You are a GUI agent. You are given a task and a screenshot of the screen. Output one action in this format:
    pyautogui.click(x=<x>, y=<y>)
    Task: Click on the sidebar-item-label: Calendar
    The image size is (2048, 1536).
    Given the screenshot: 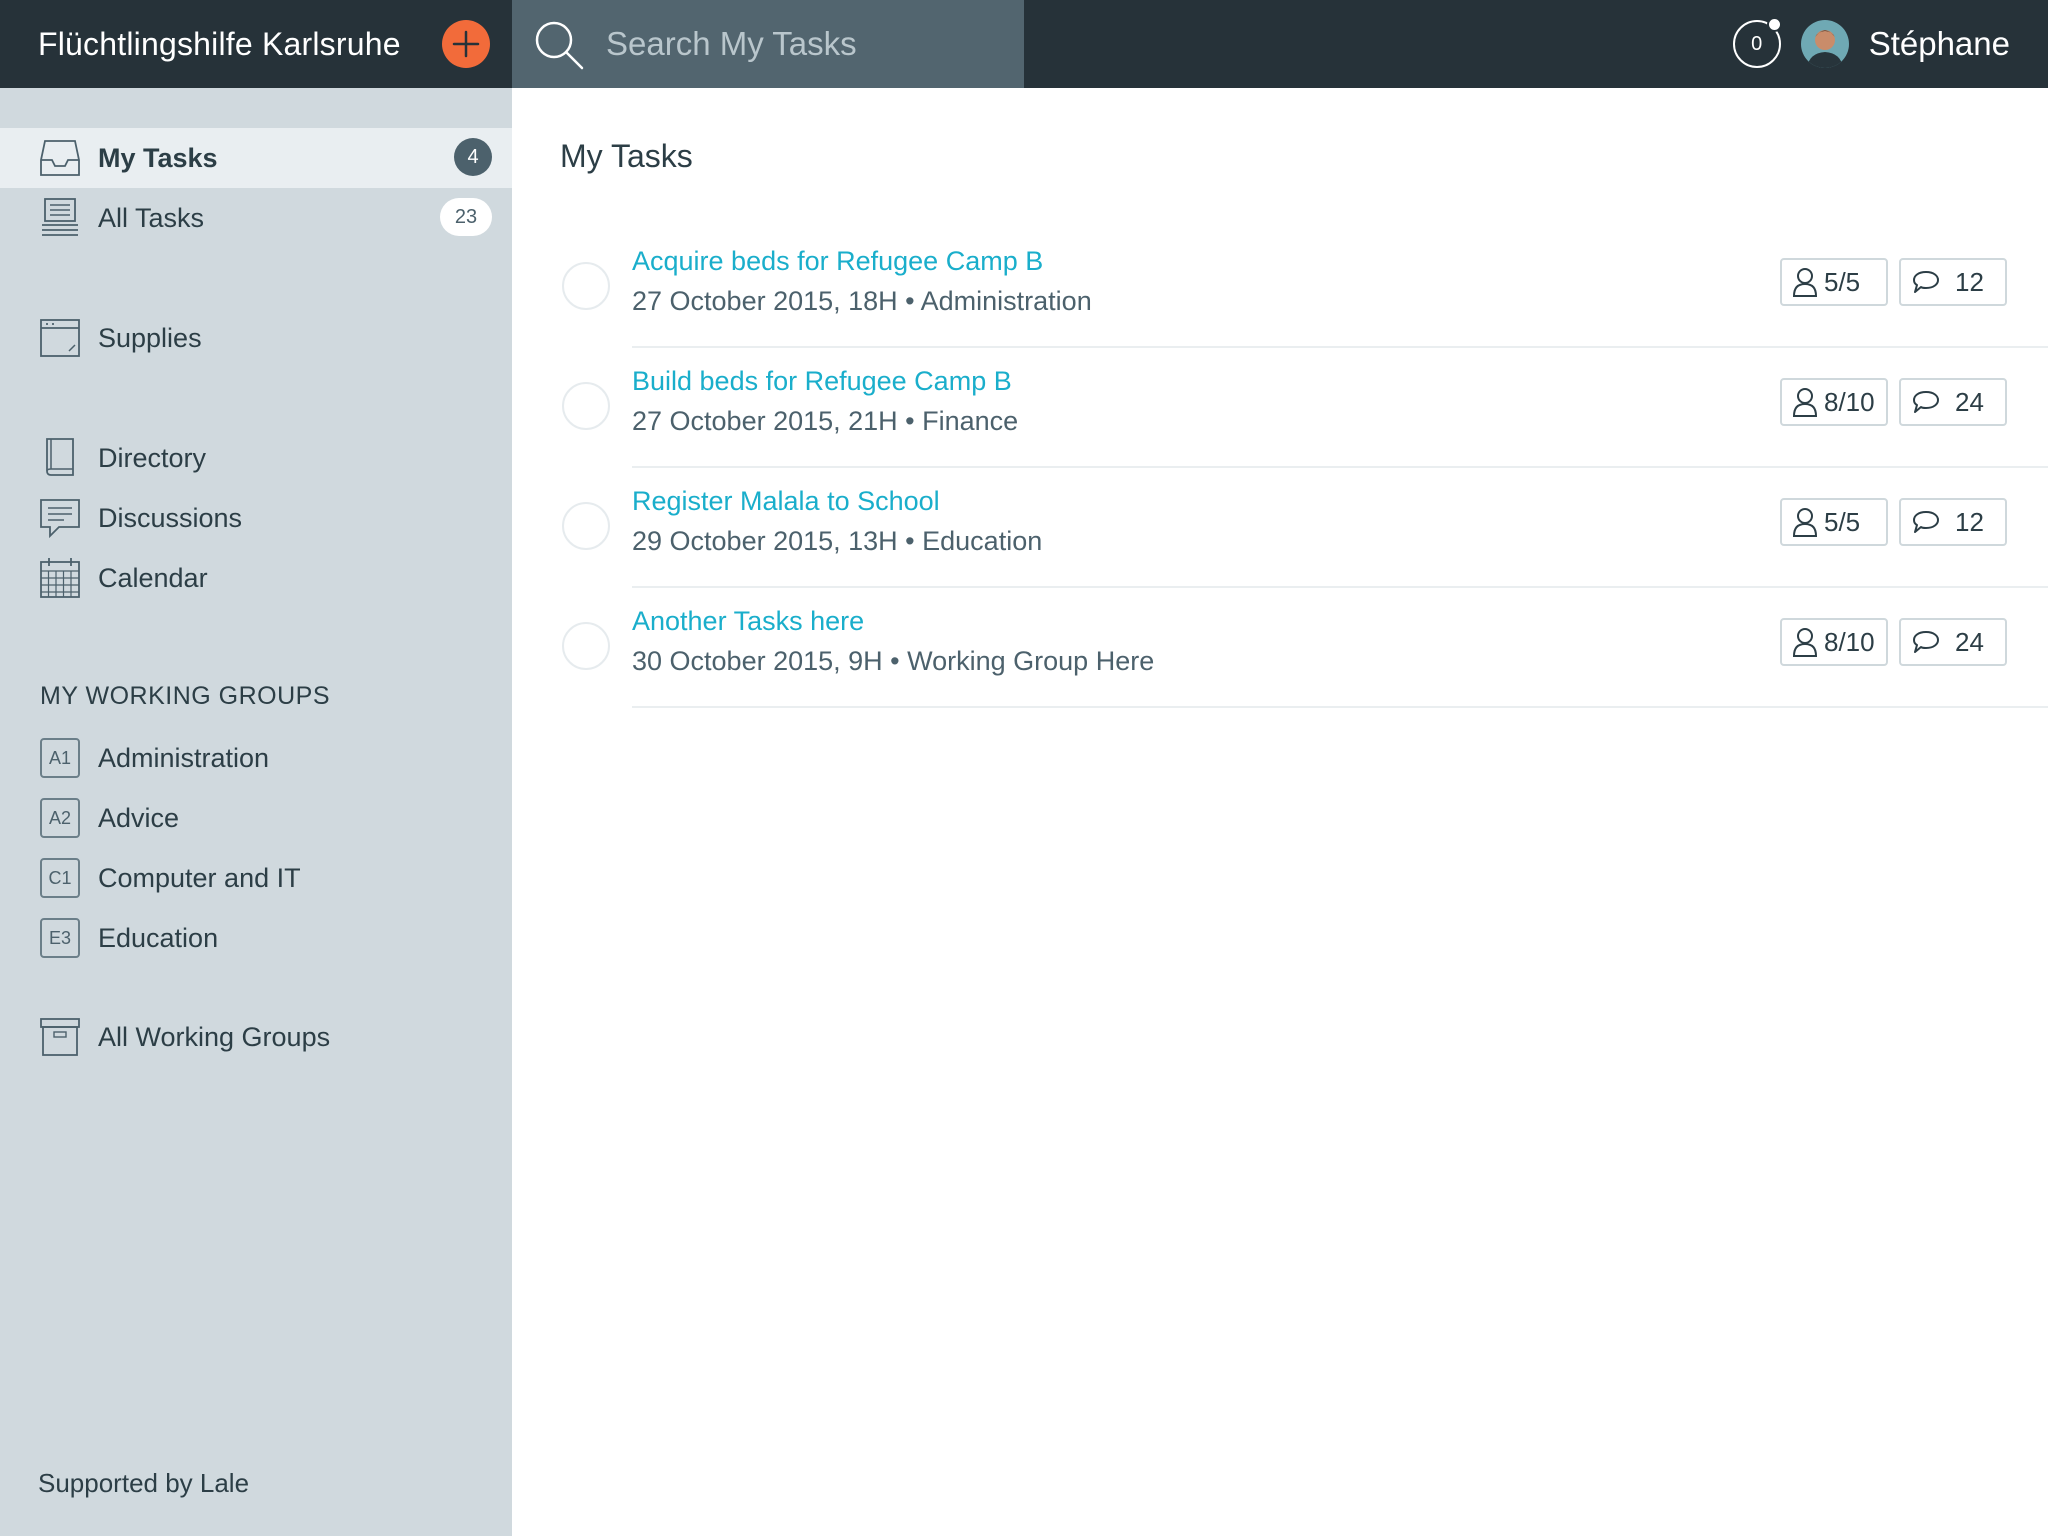 What is the action you would take?
    pyautogui.click(x=153, y=577)
    